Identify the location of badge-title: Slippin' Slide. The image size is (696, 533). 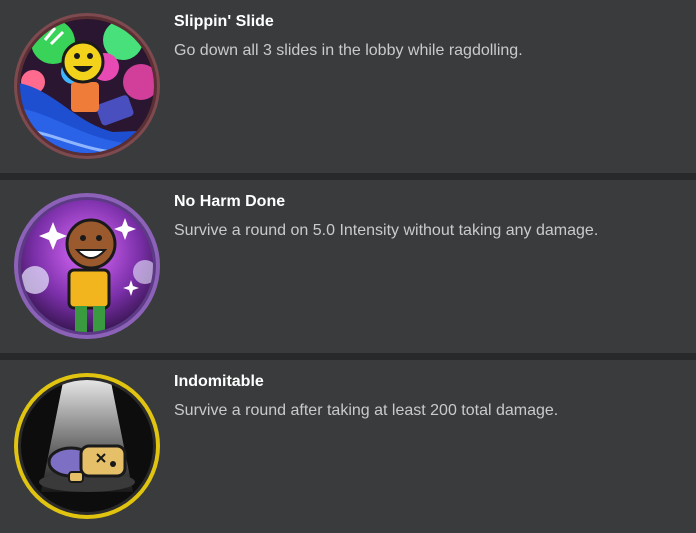
(224, 21).